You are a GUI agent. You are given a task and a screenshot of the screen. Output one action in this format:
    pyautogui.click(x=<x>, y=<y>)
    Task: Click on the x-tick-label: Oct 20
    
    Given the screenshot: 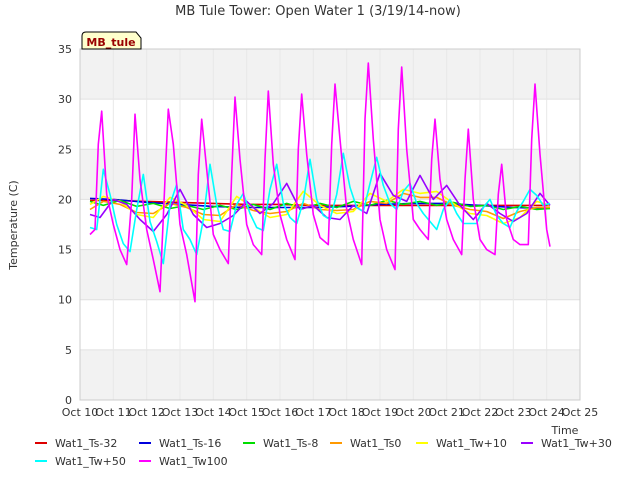 What is the action you would take?
    pyautogui.click(x=413, y=412)
    